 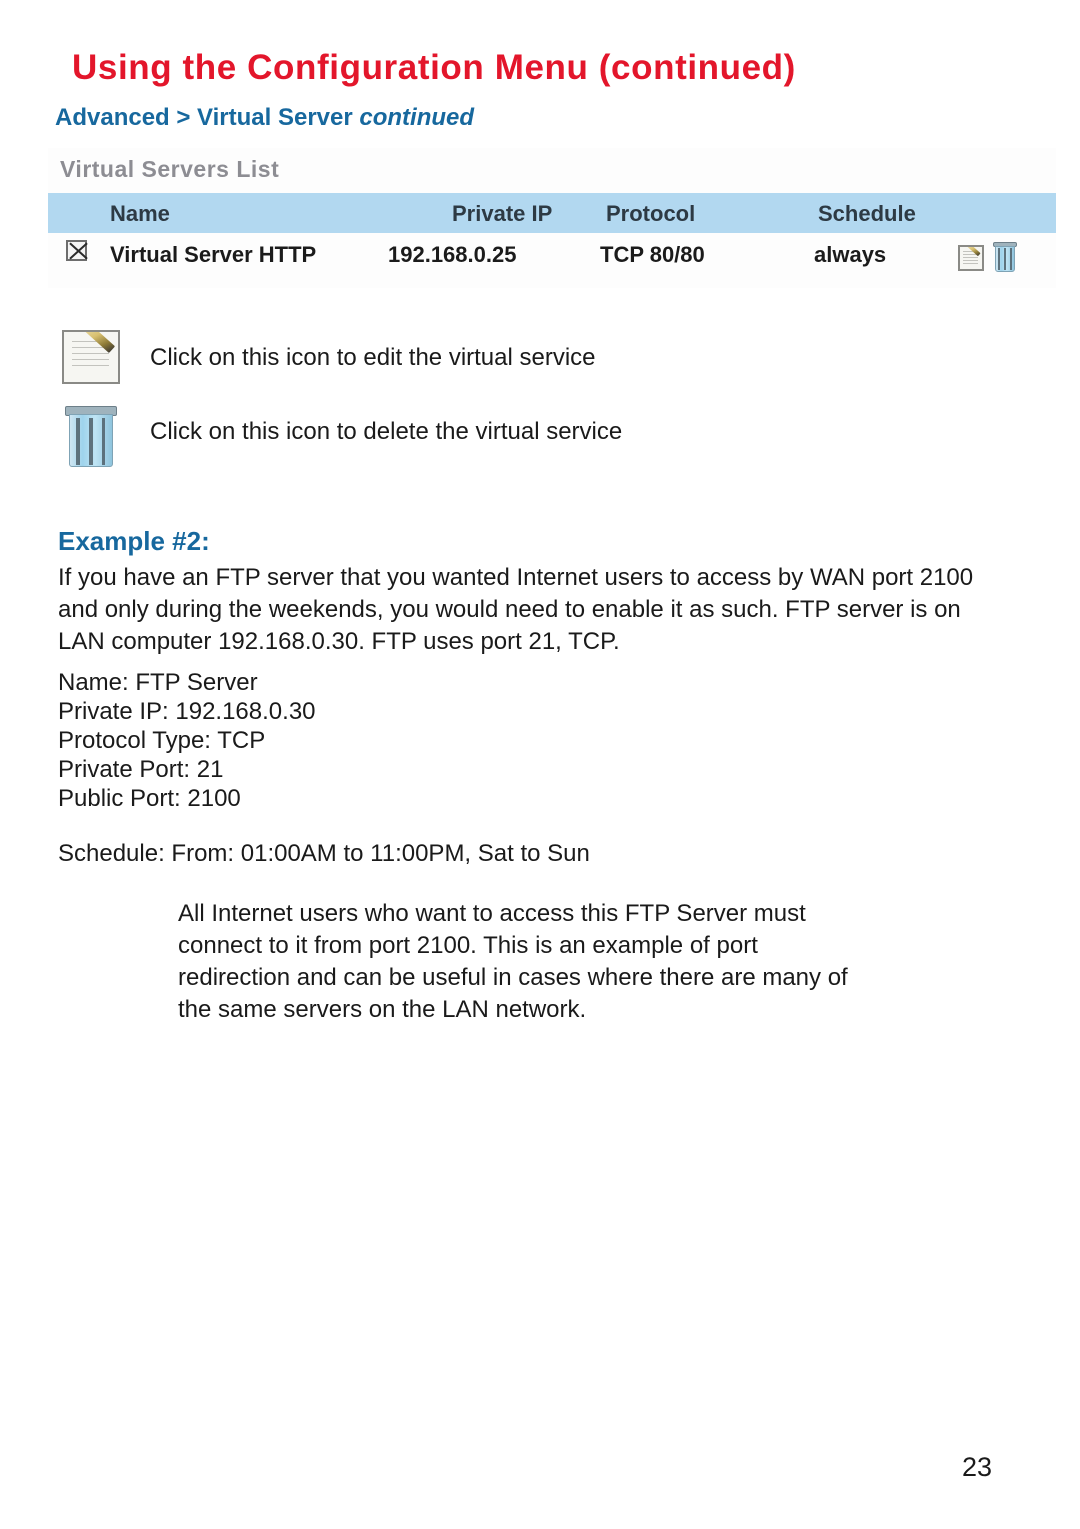 I want to click on column-header-protocol: Protocol, so click(x=651, y=213).